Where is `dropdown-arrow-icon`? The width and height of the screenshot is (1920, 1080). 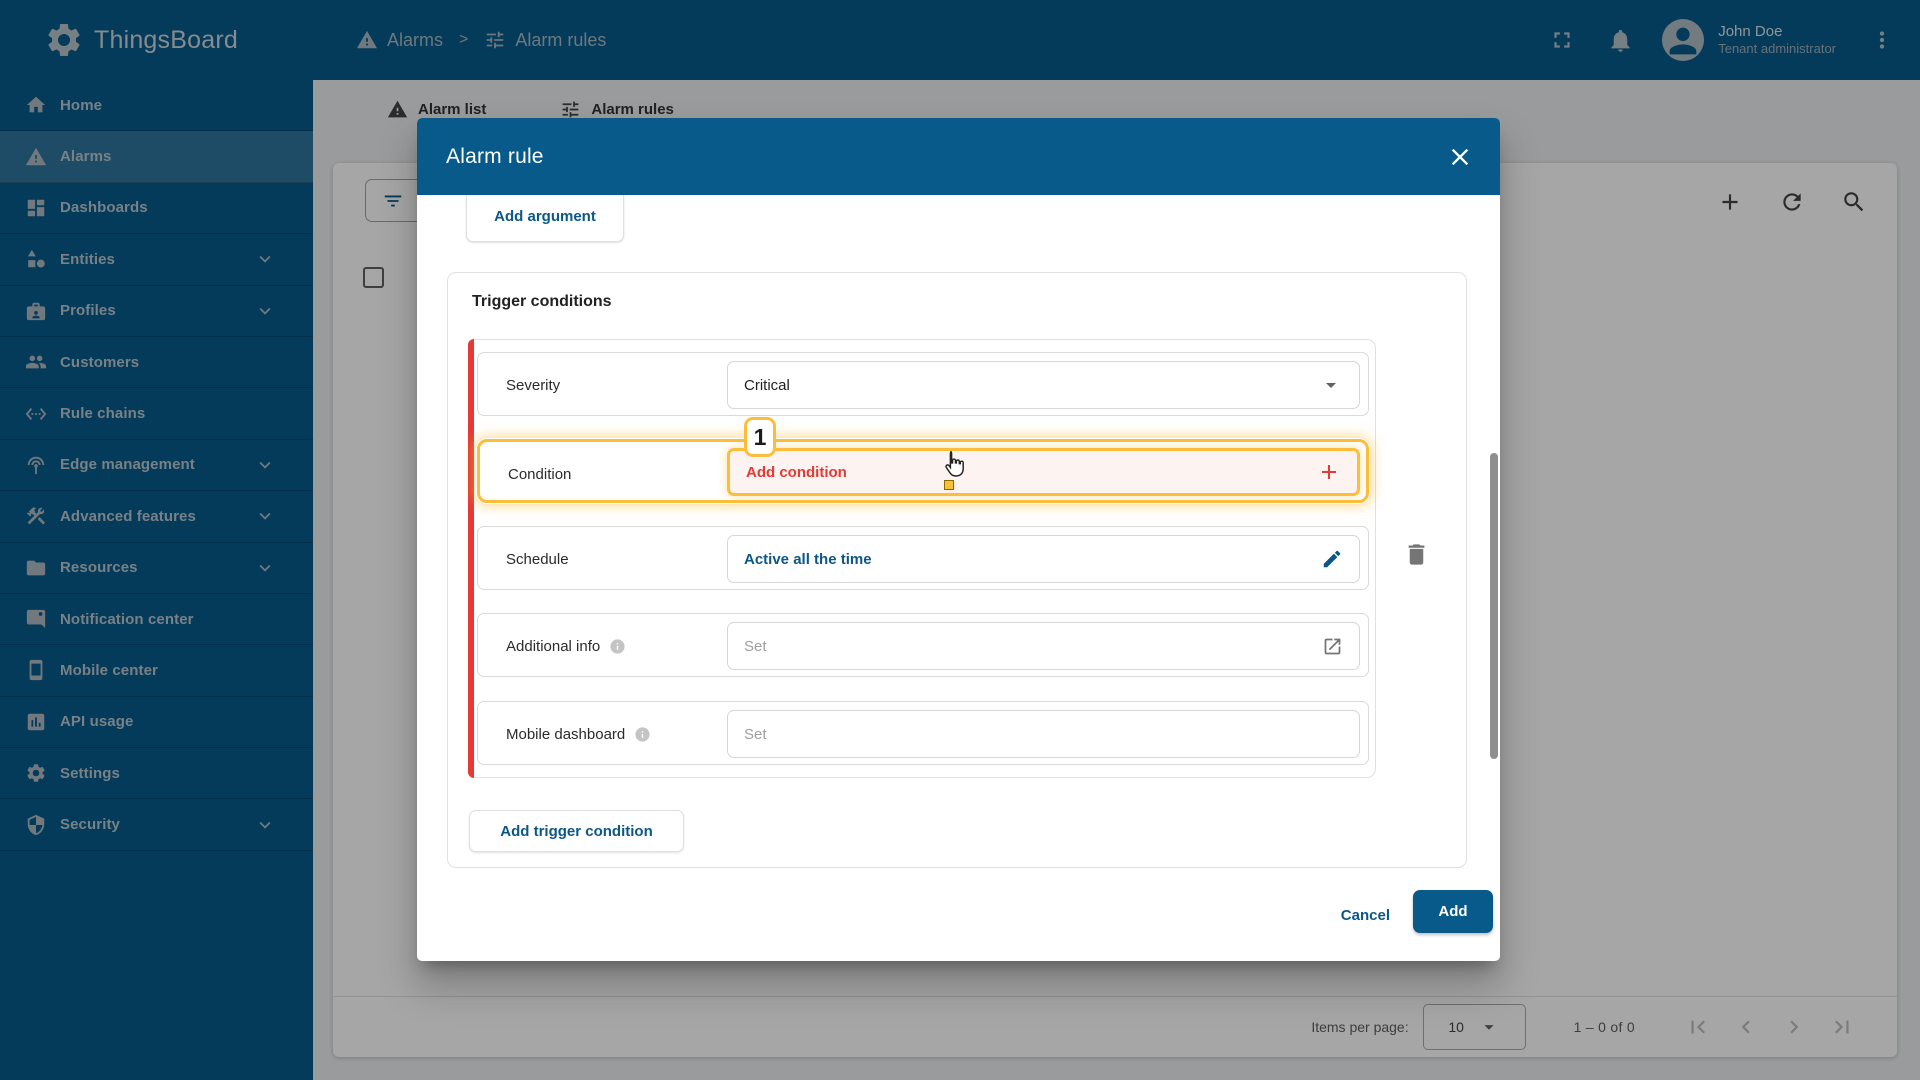 dropdown-arrow-icon is located at coordinates (1331, 385).